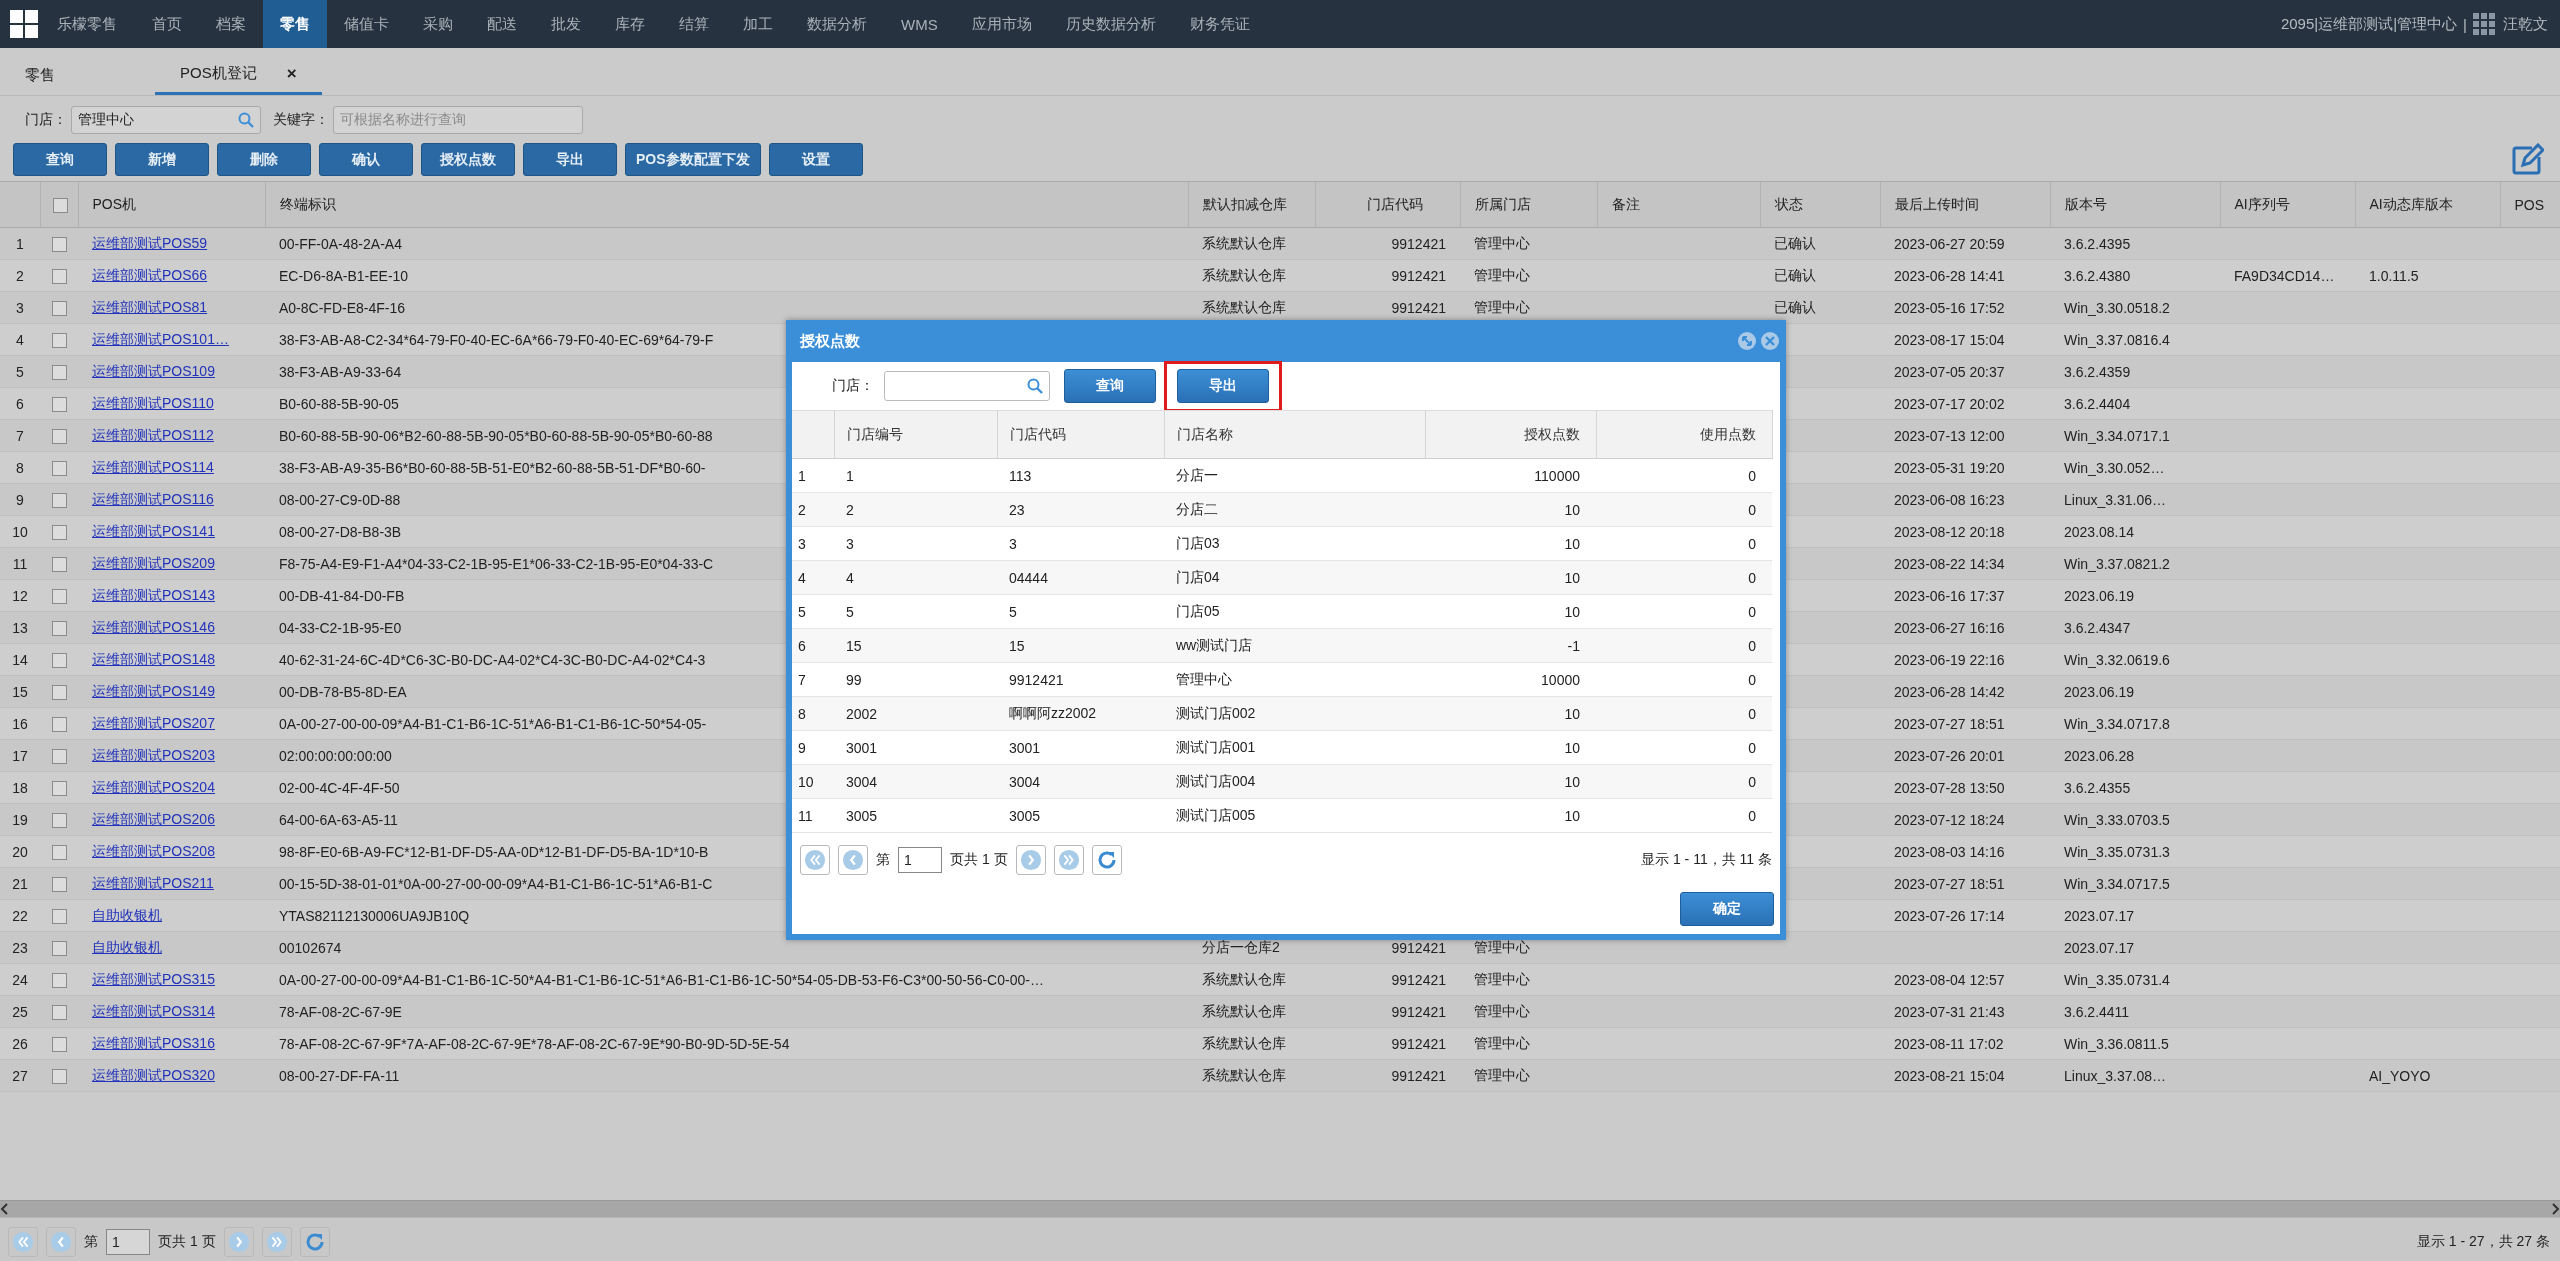 This screenshot has height=1261, width=2560. What do you see at coordinates (1219, 24) in the screenshot?
I see `nav-tab: 财务凭证` at bounding box center [1219, 24].